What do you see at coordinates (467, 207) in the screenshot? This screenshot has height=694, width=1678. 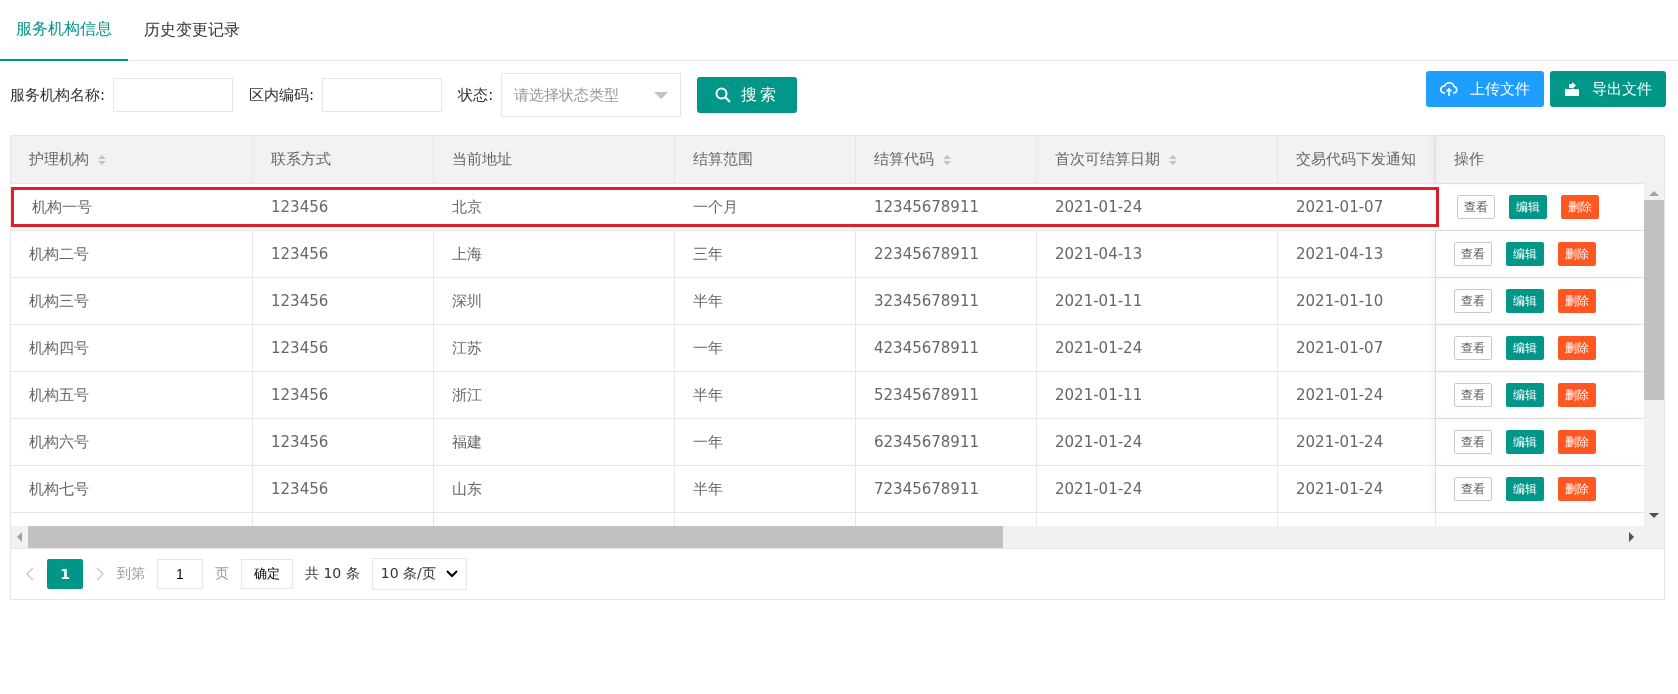 I see `table-cell-text: 北京` at bounding box center [467, 207].